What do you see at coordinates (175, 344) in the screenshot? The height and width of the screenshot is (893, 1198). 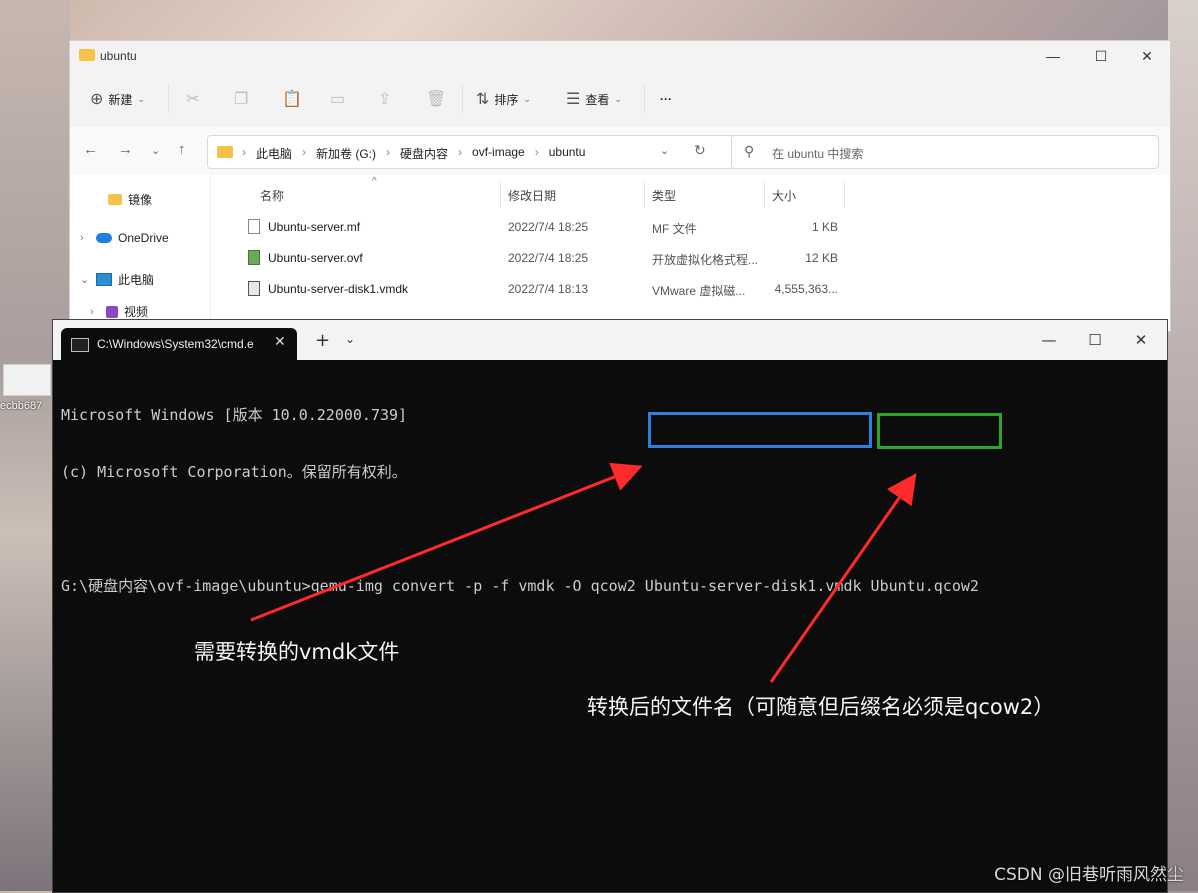 I see `terminal-tab-title: C:\Windows\System32\cmd.e` at bounding box center [175, 344].